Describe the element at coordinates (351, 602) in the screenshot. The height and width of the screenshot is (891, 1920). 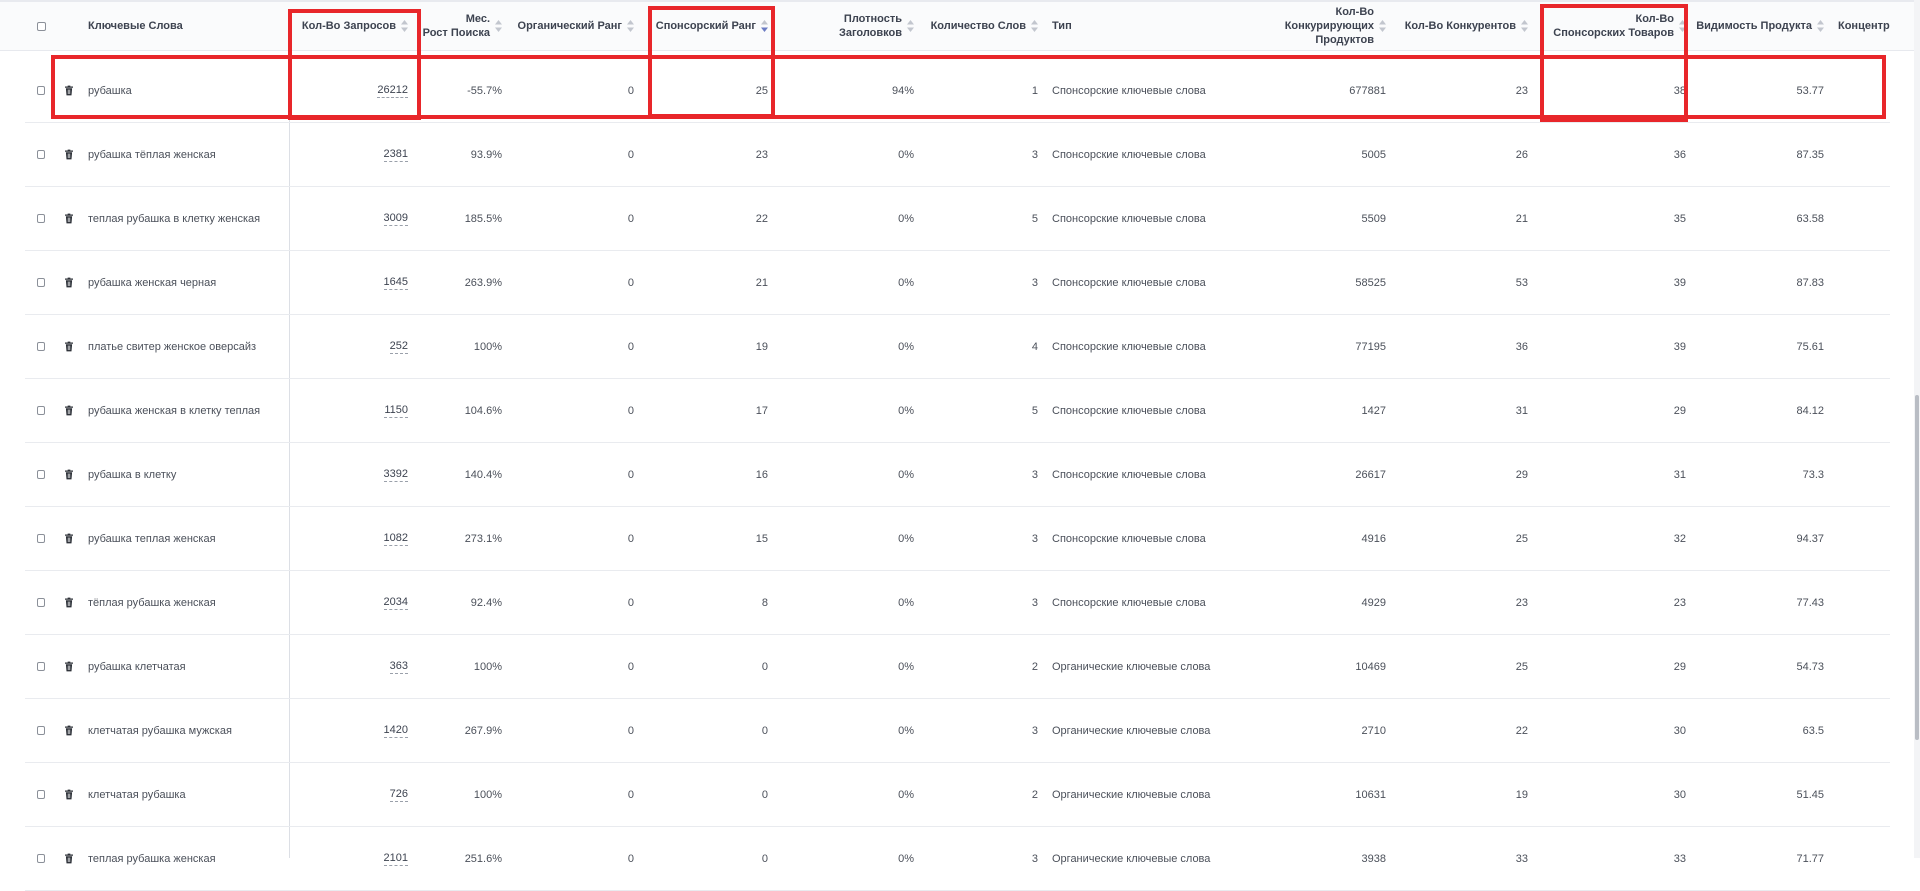
I see `cell-queries: 2034` at that location.